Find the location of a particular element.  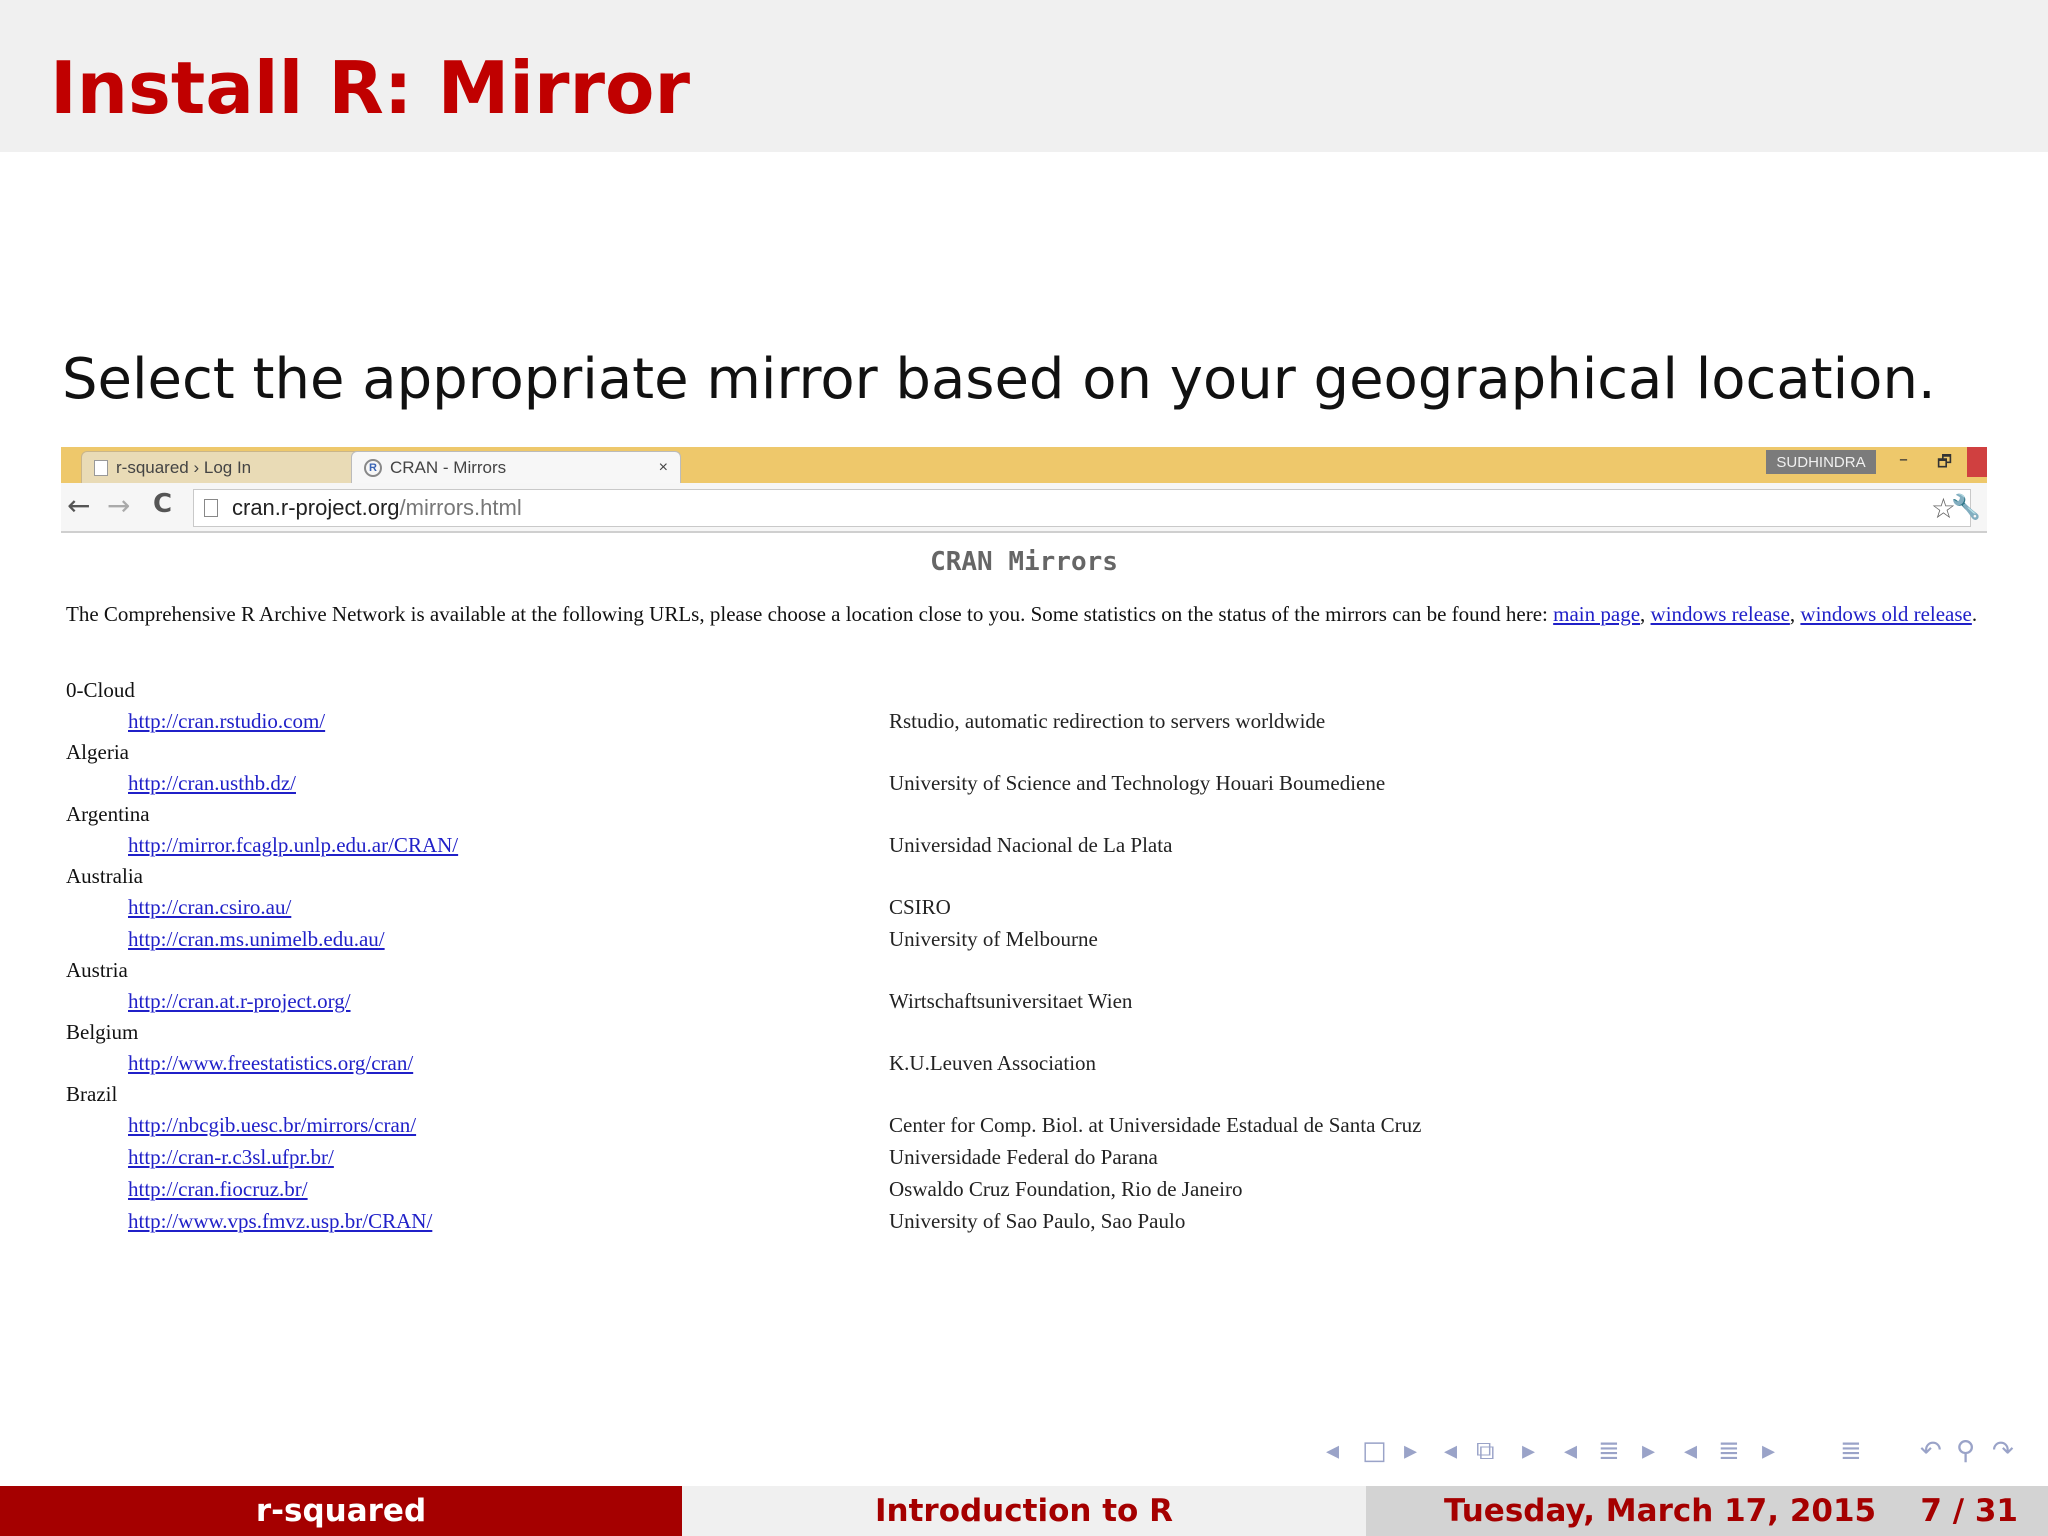

next-subsection-icon: ▸ is located at coordinates (1528, 1451).